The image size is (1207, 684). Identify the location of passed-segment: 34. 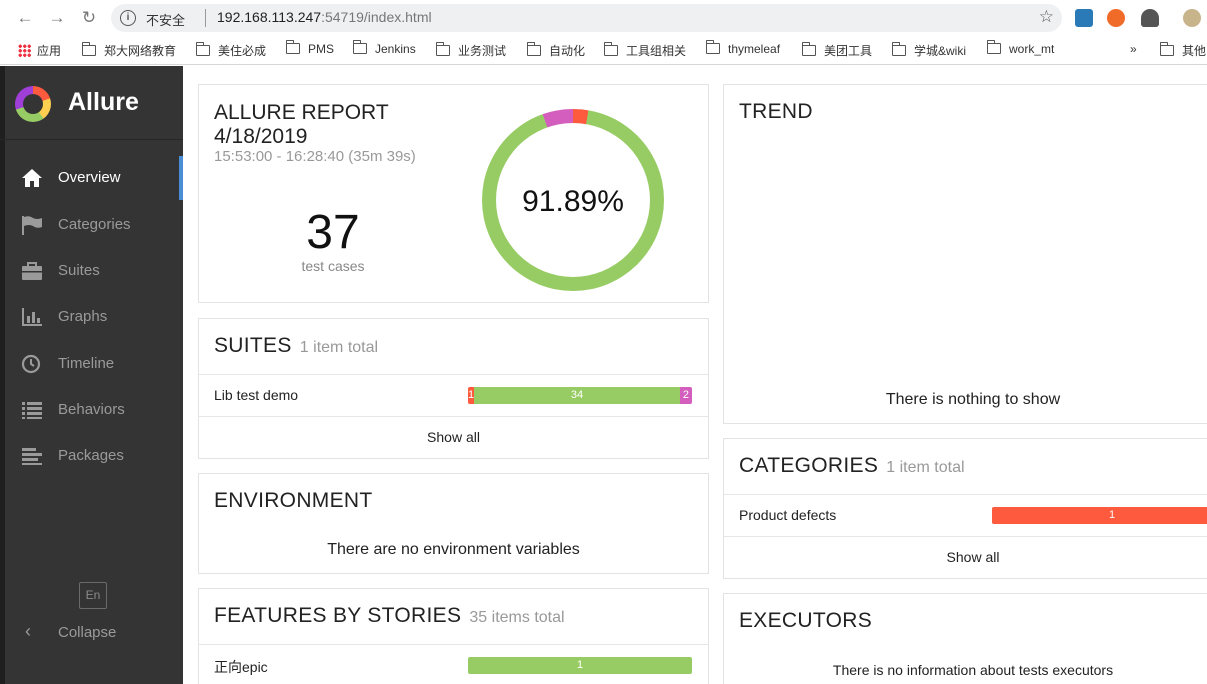
(577, 395).